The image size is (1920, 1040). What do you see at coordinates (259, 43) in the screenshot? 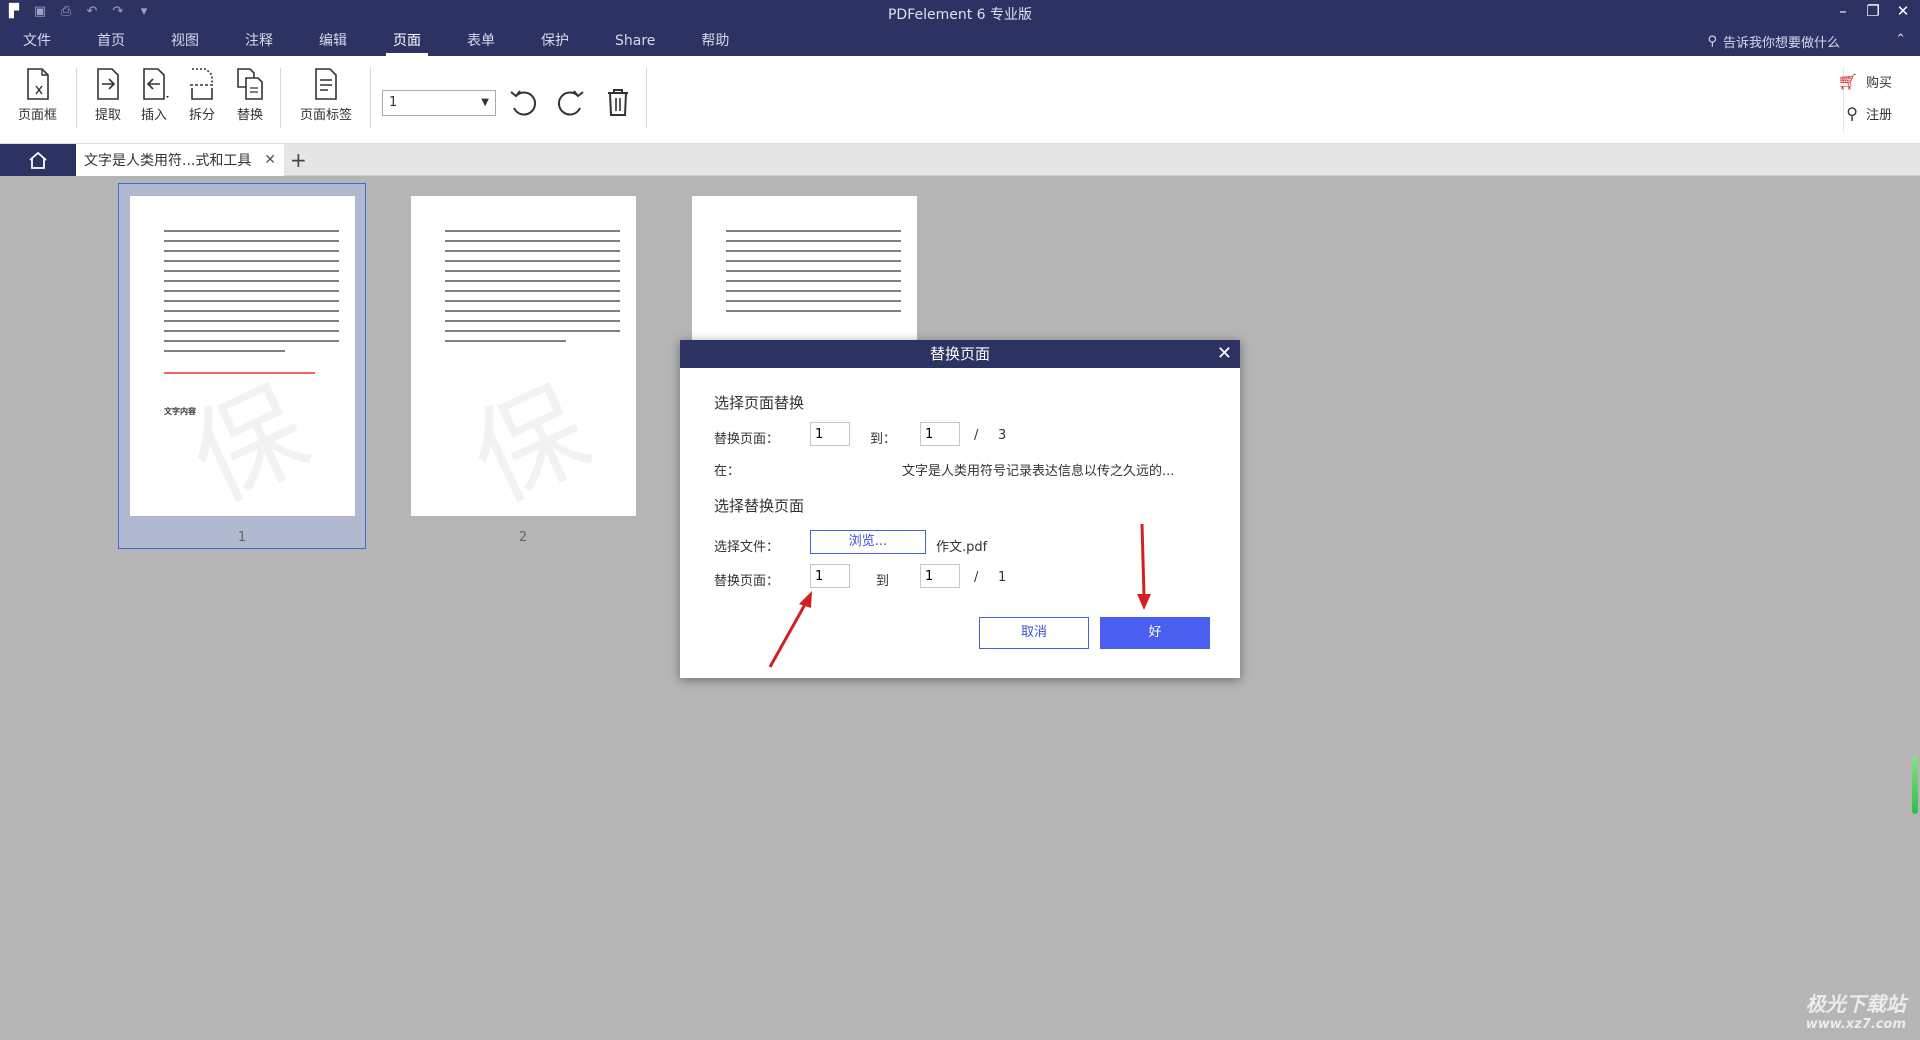
I see `menu-comment: 注释` at bounding box center [259, 43].